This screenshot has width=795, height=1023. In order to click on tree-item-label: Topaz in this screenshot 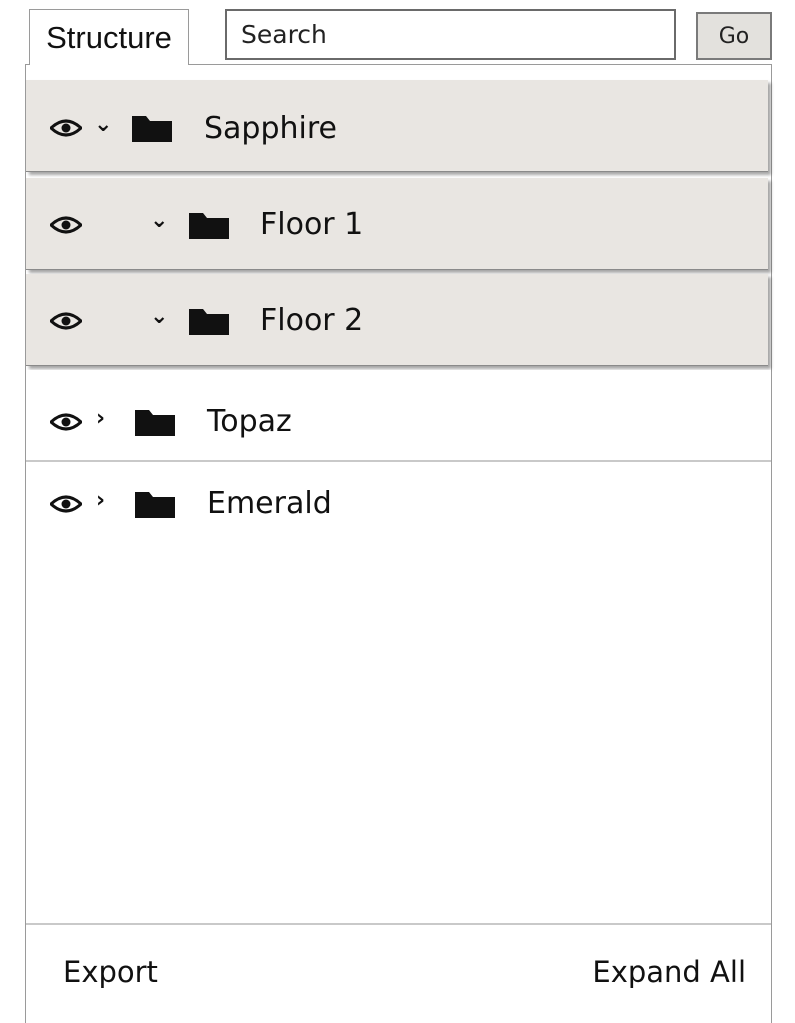, I will do `click(249, 421)`.